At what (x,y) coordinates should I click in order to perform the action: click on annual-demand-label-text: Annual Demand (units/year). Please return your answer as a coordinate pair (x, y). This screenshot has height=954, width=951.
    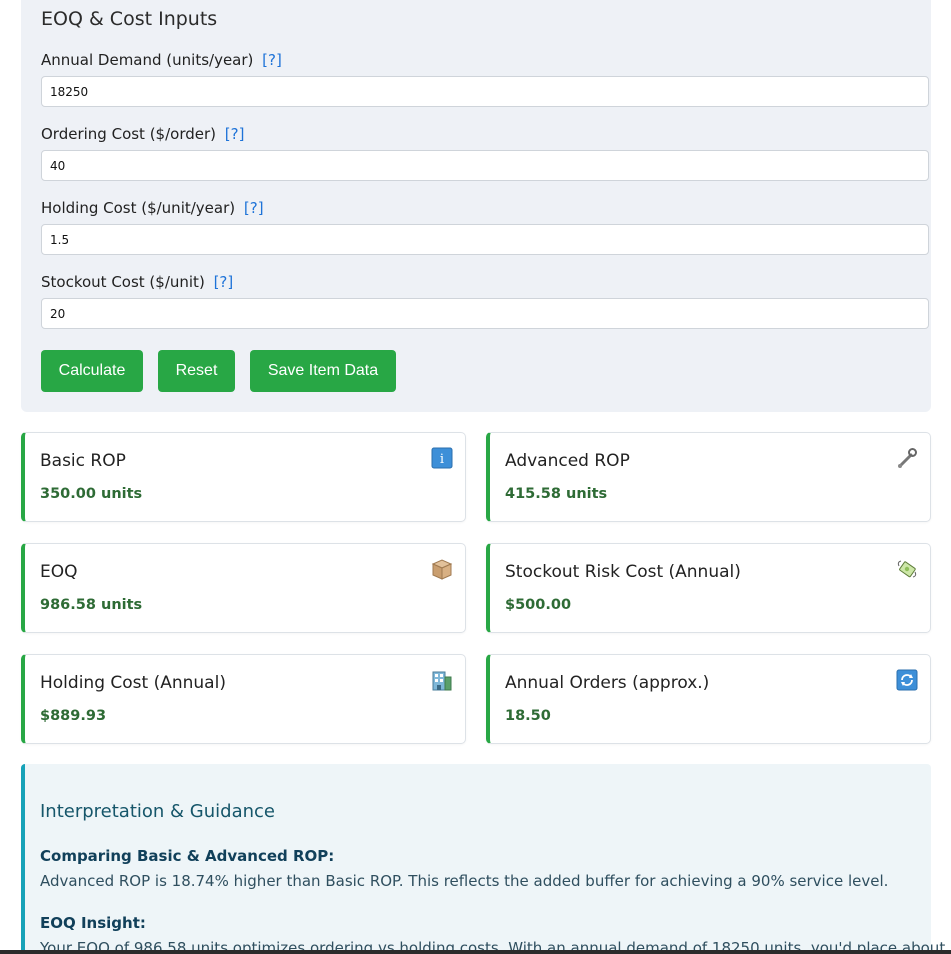
    Looking at the image, I should click on (147, 60).